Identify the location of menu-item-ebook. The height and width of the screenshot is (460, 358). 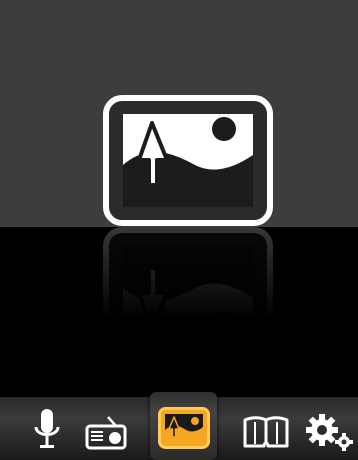
(266, 432).